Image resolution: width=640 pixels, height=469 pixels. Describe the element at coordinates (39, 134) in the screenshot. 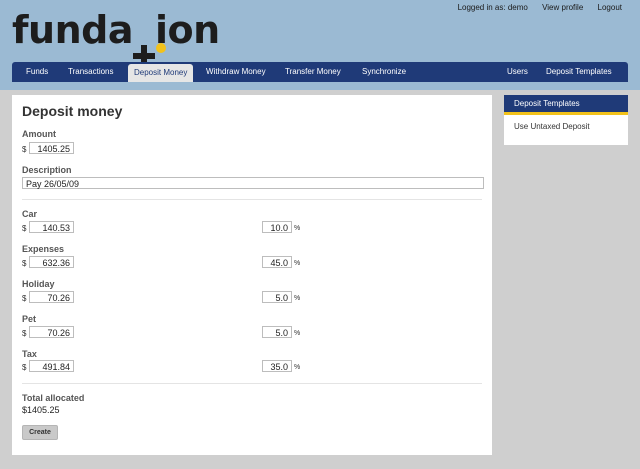

I see `amount-label: Amount` at that location.